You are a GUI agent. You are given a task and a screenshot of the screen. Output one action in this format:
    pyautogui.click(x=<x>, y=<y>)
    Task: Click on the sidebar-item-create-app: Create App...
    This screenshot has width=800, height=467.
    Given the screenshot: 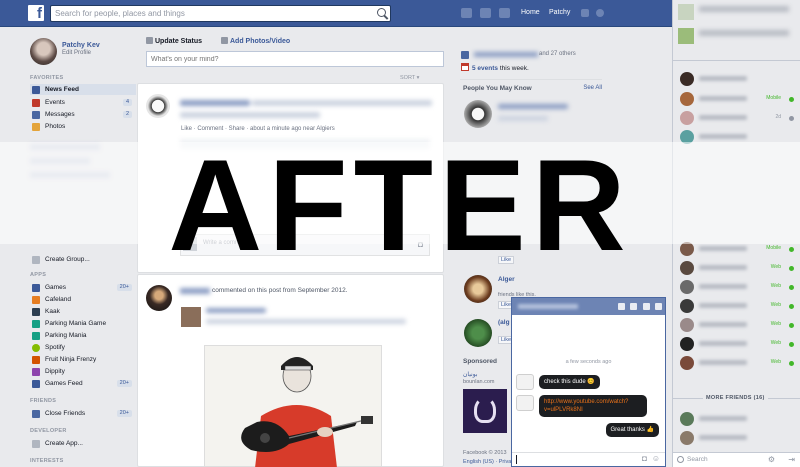 What is the action you would take?
    pyautogui.click(x=83, y=443)
    